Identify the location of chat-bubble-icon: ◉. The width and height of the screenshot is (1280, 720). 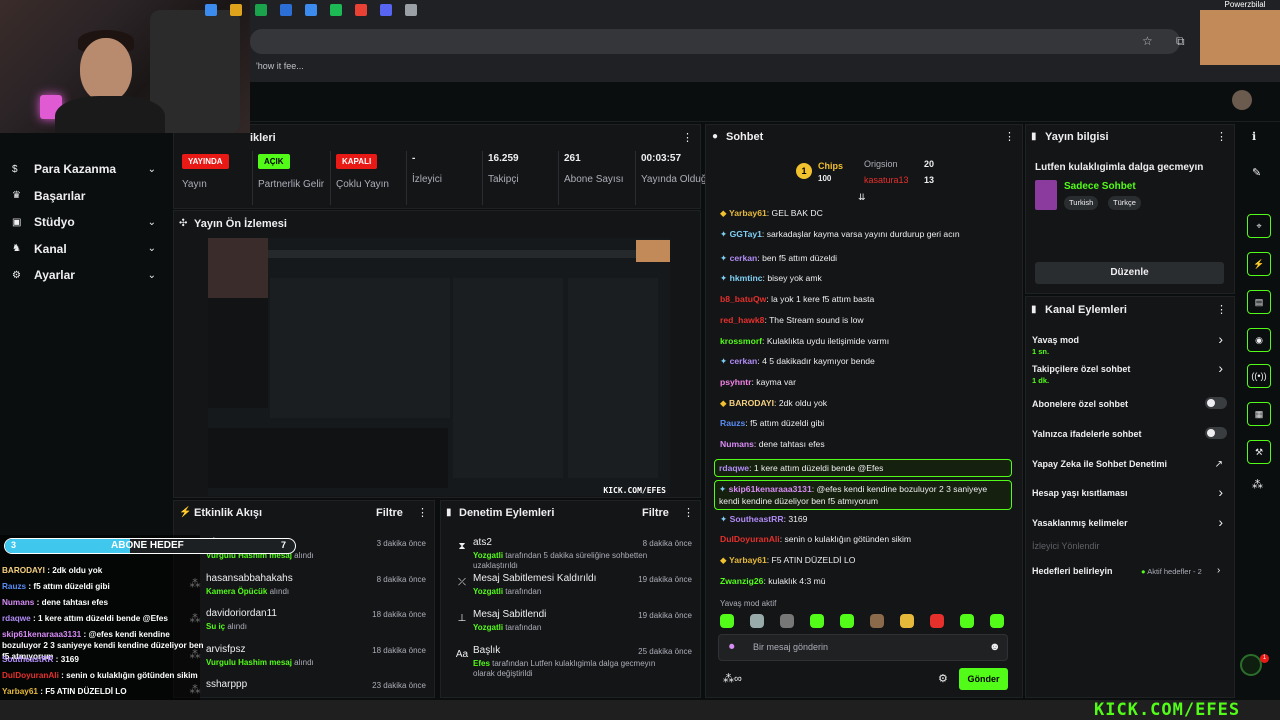
(1259, 340).